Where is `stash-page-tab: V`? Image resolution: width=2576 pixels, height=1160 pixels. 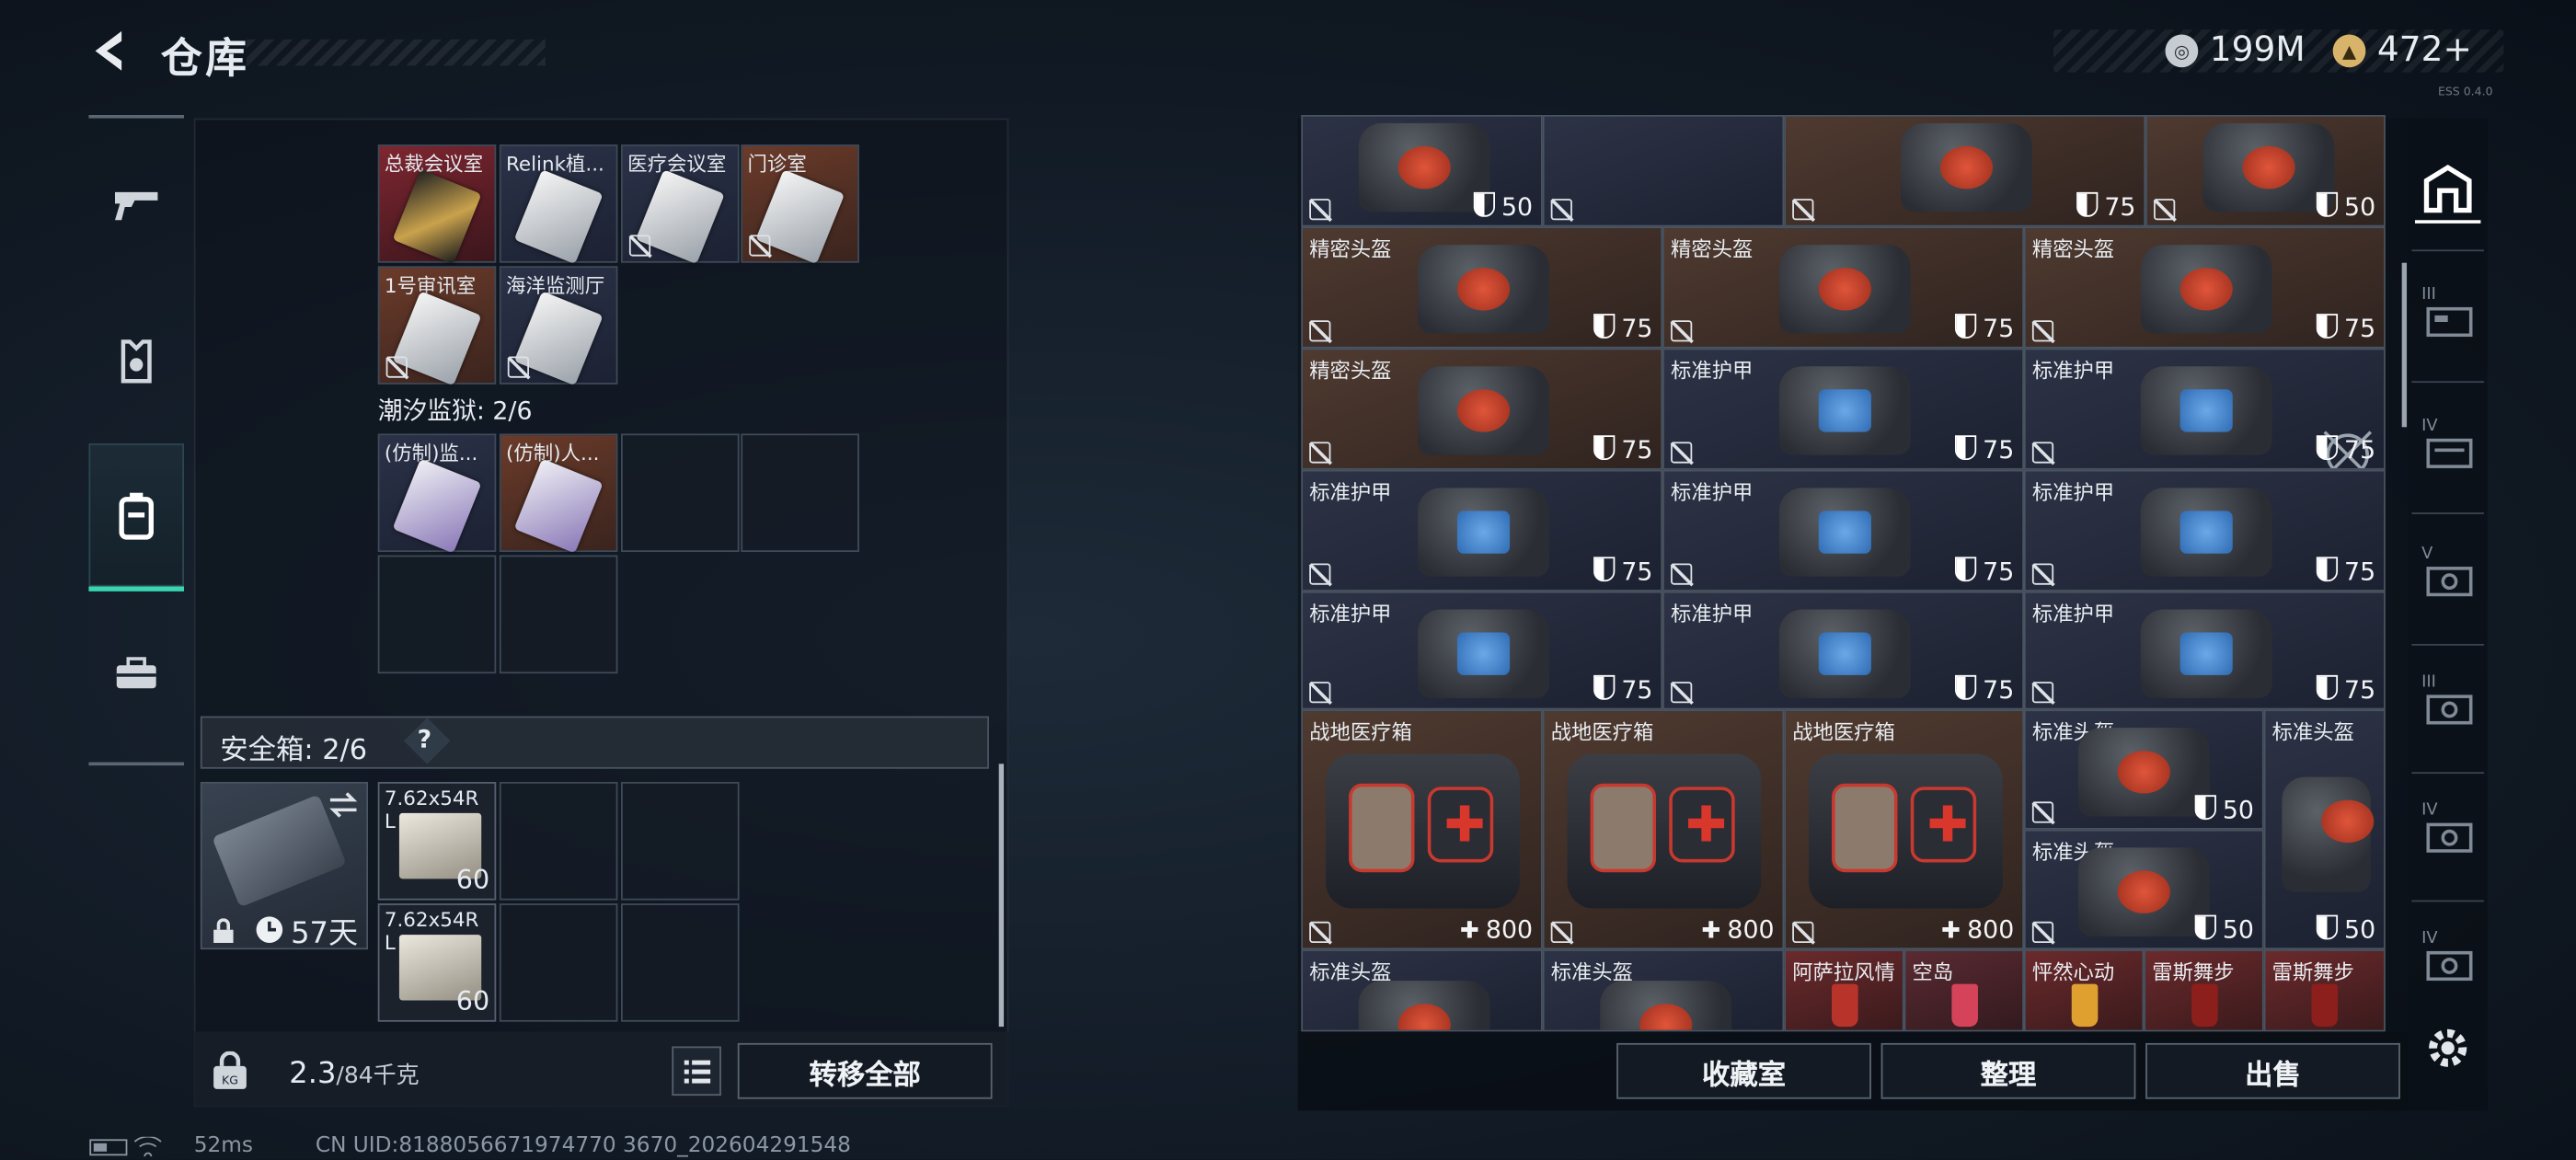
stash-page-tab: V is located at coordinates (2447, 574).